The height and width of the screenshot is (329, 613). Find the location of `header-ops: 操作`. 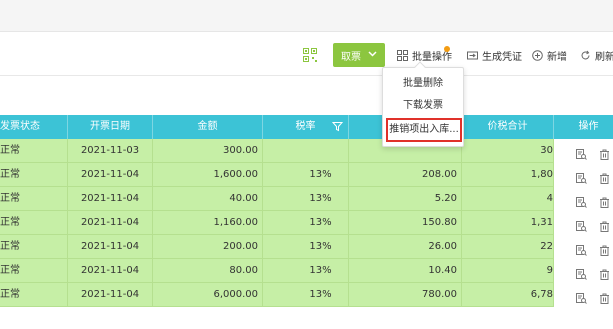

header-ops: 操作 is located at coordinates (588, 126).